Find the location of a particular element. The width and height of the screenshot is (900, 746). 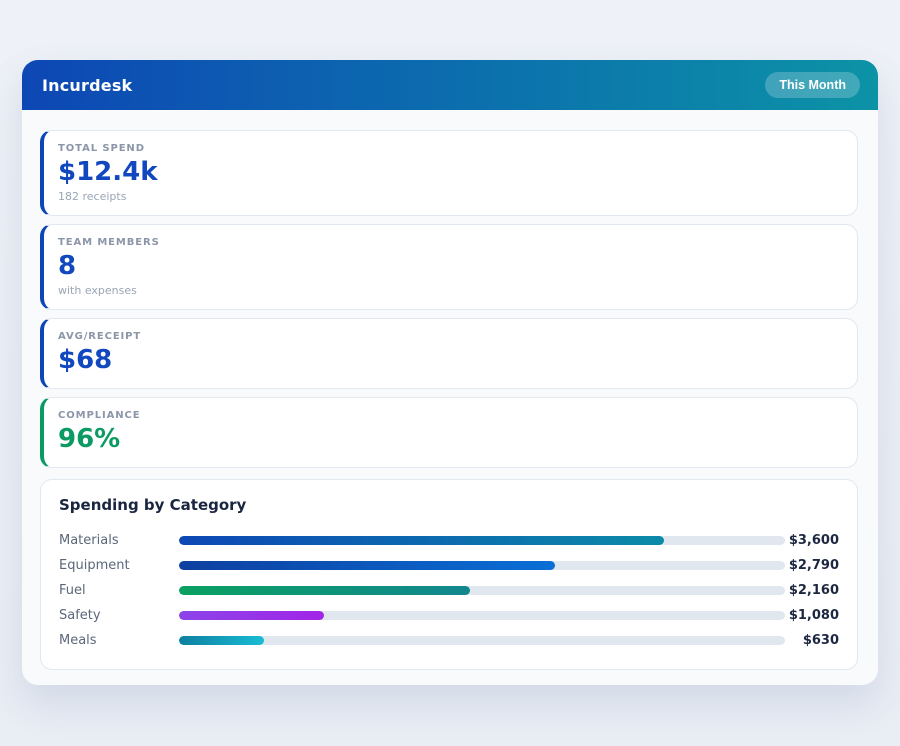

stat-card: AVG/RECEIPT $68 is located at coordinates (449, 353).